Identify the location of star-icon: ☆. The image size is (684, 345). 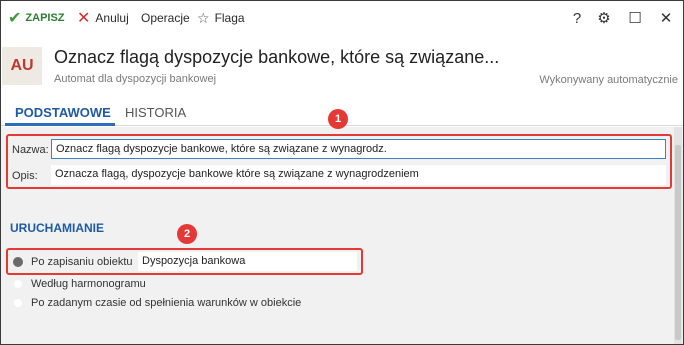
(203, 17).